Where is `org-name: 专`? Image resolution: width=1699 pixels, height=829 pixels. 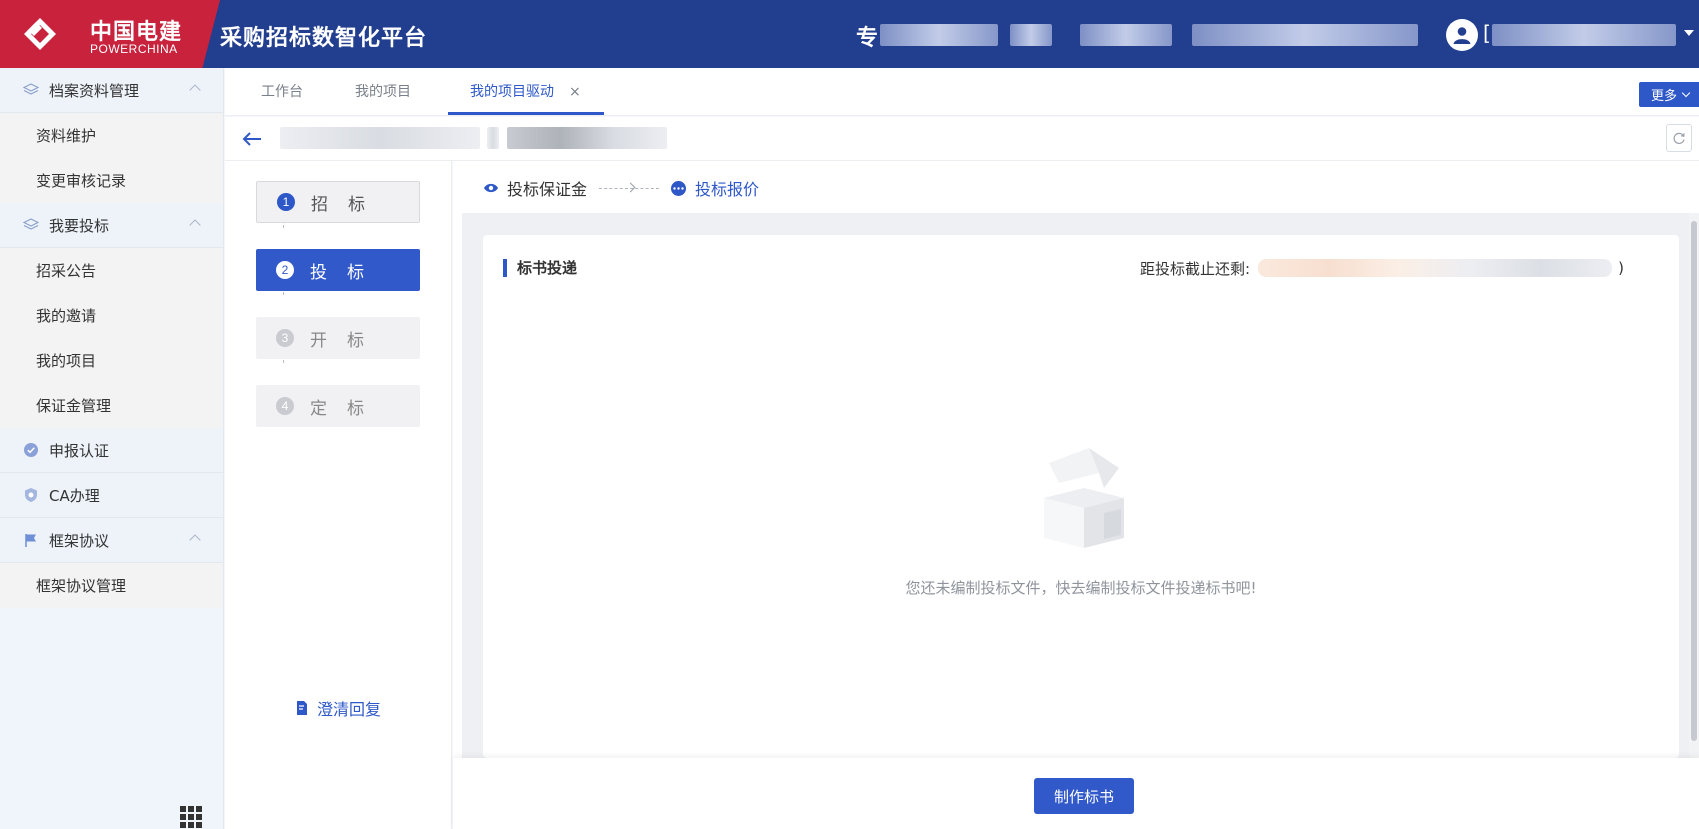
org-name: 专 is located at coordinates (867, 38).